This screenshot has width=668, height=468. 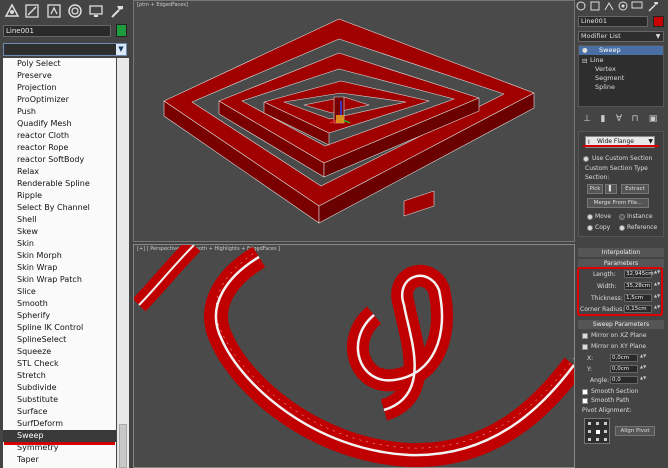 I want to click on list-item: STL Check, so click(x=59, y=364).